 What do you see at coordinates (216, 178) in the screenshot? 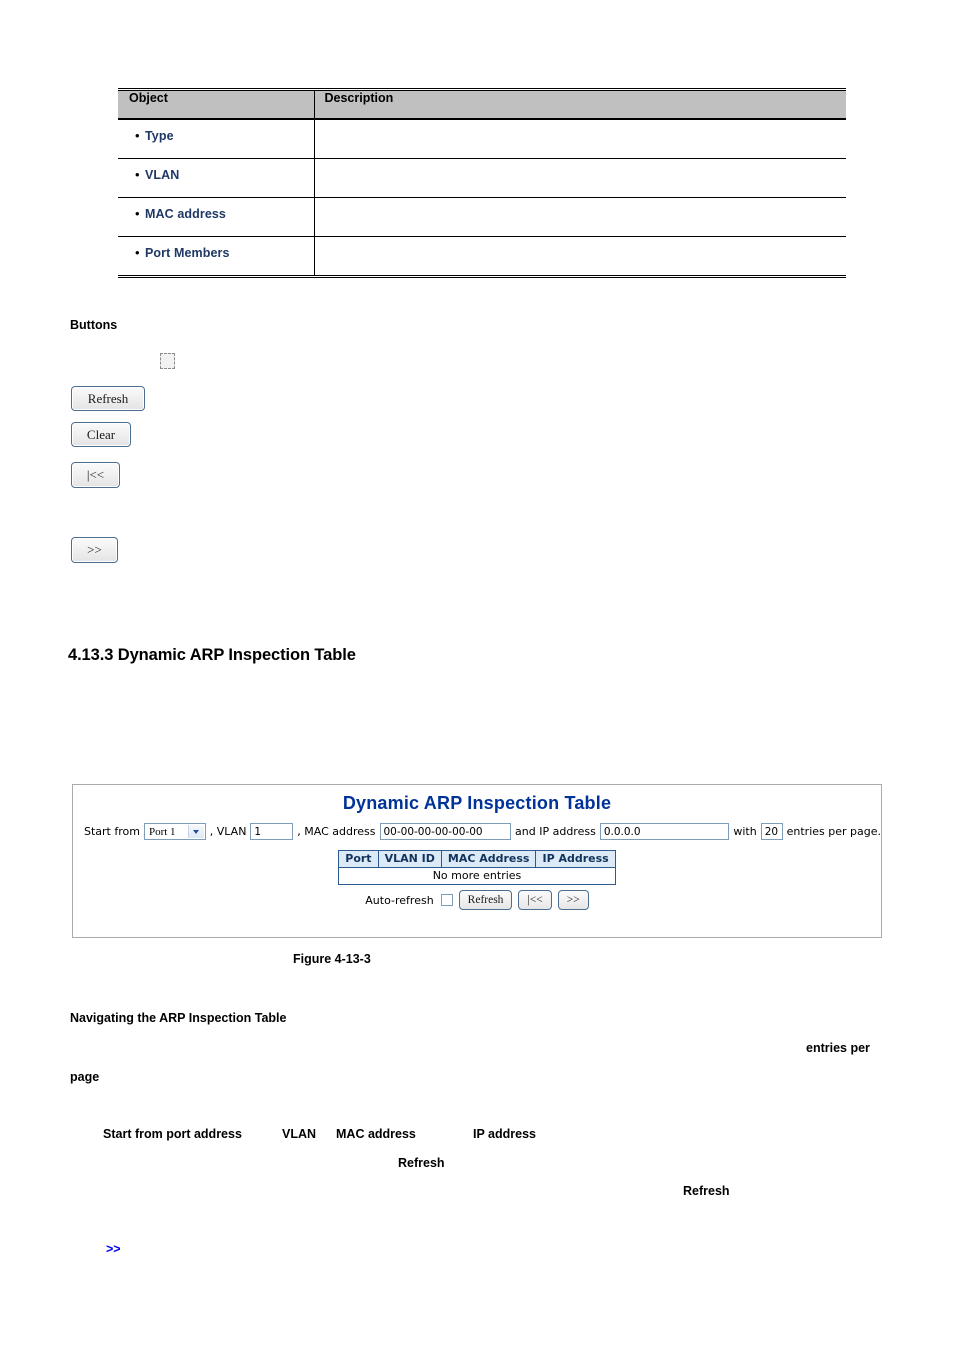
I see `object-cell: • VLAN` at bounding box center [216, 178].